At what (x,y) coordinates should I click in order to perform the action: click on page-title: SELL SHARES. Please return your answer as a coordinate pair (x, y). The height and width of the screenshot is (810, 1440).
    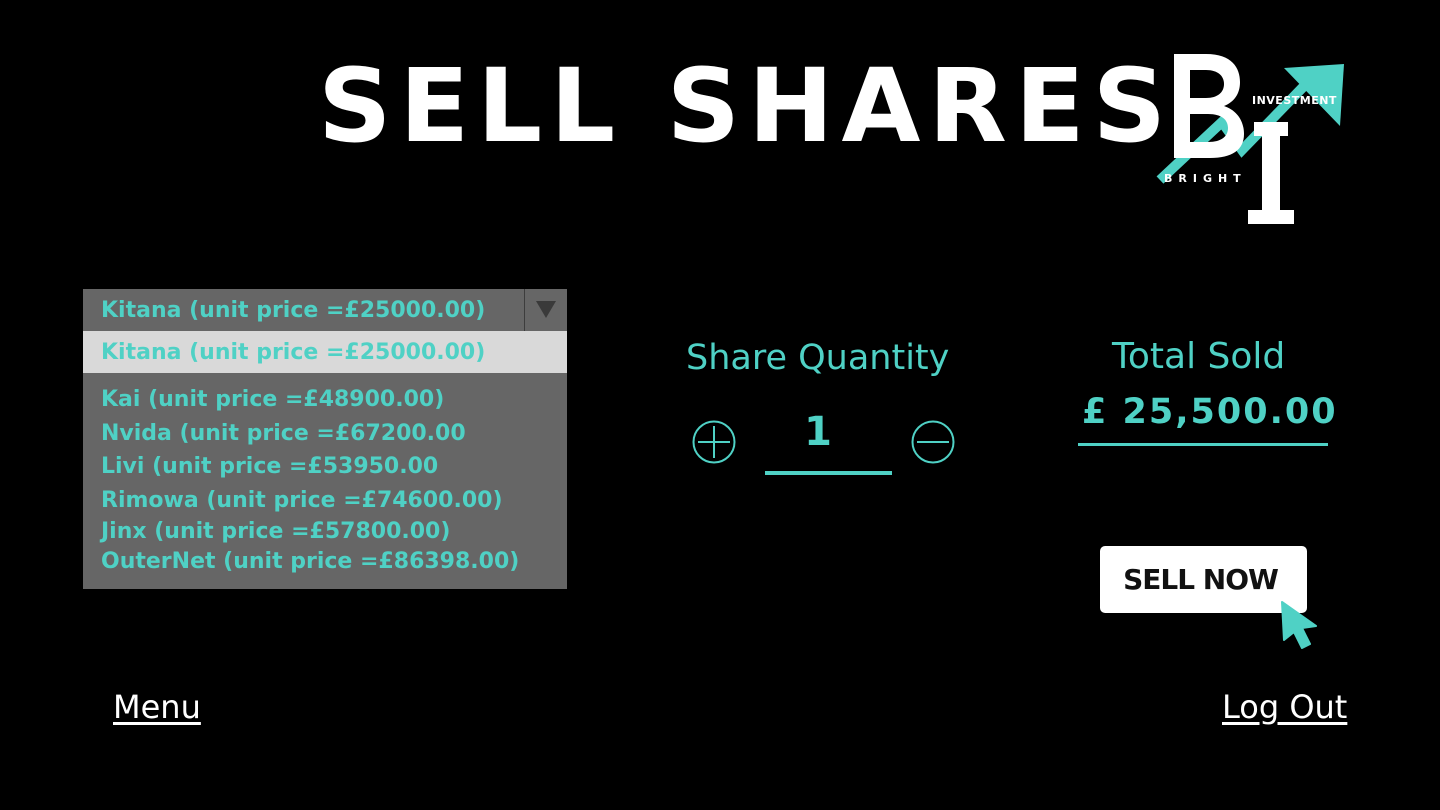
    Looking at the image, I should click on (746, 106).